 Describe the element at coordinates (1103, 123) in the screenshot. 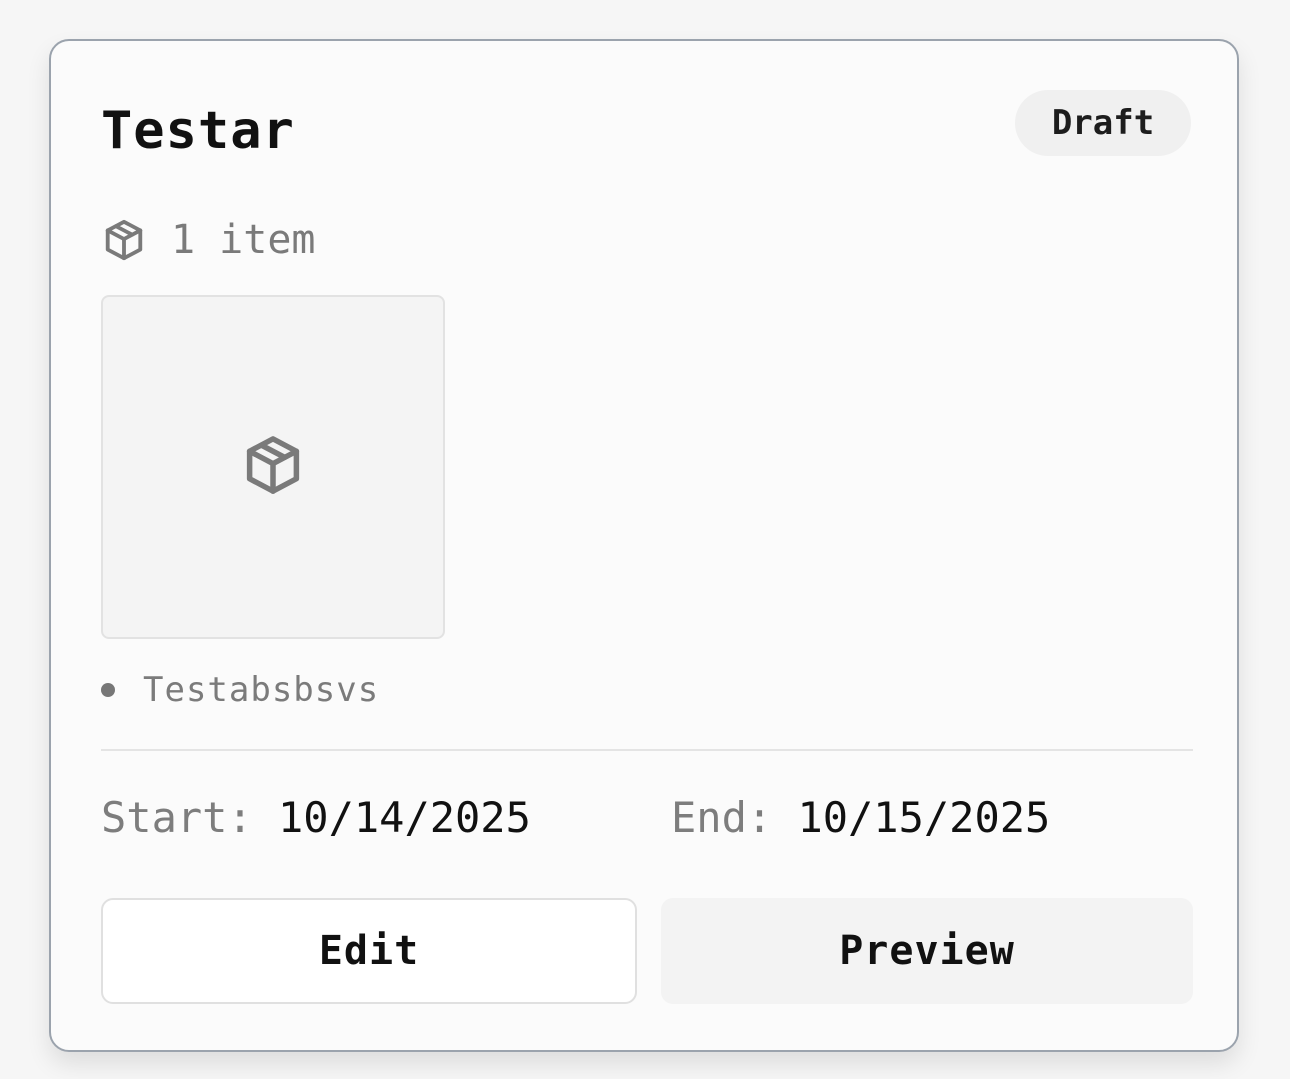

I see `status-badge: Draft` at that location.